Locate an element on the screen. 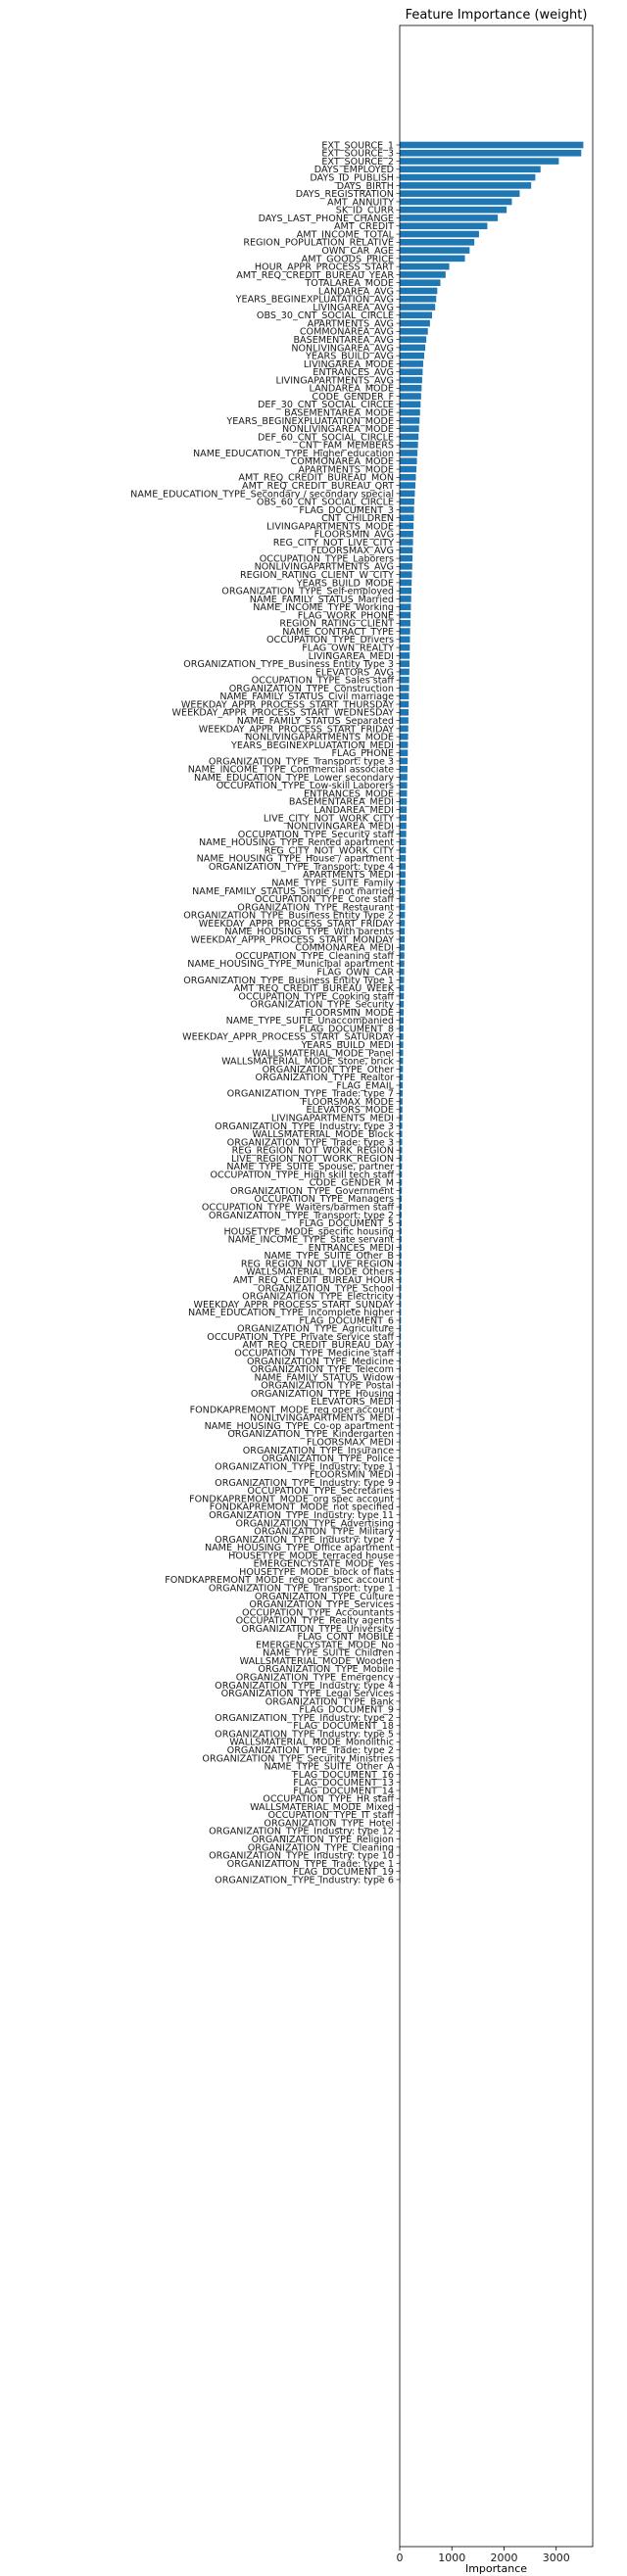 The width and height of the screenshot is (627, 2576). x-tick-label: 3000 is located at coordinates (556, 2558).